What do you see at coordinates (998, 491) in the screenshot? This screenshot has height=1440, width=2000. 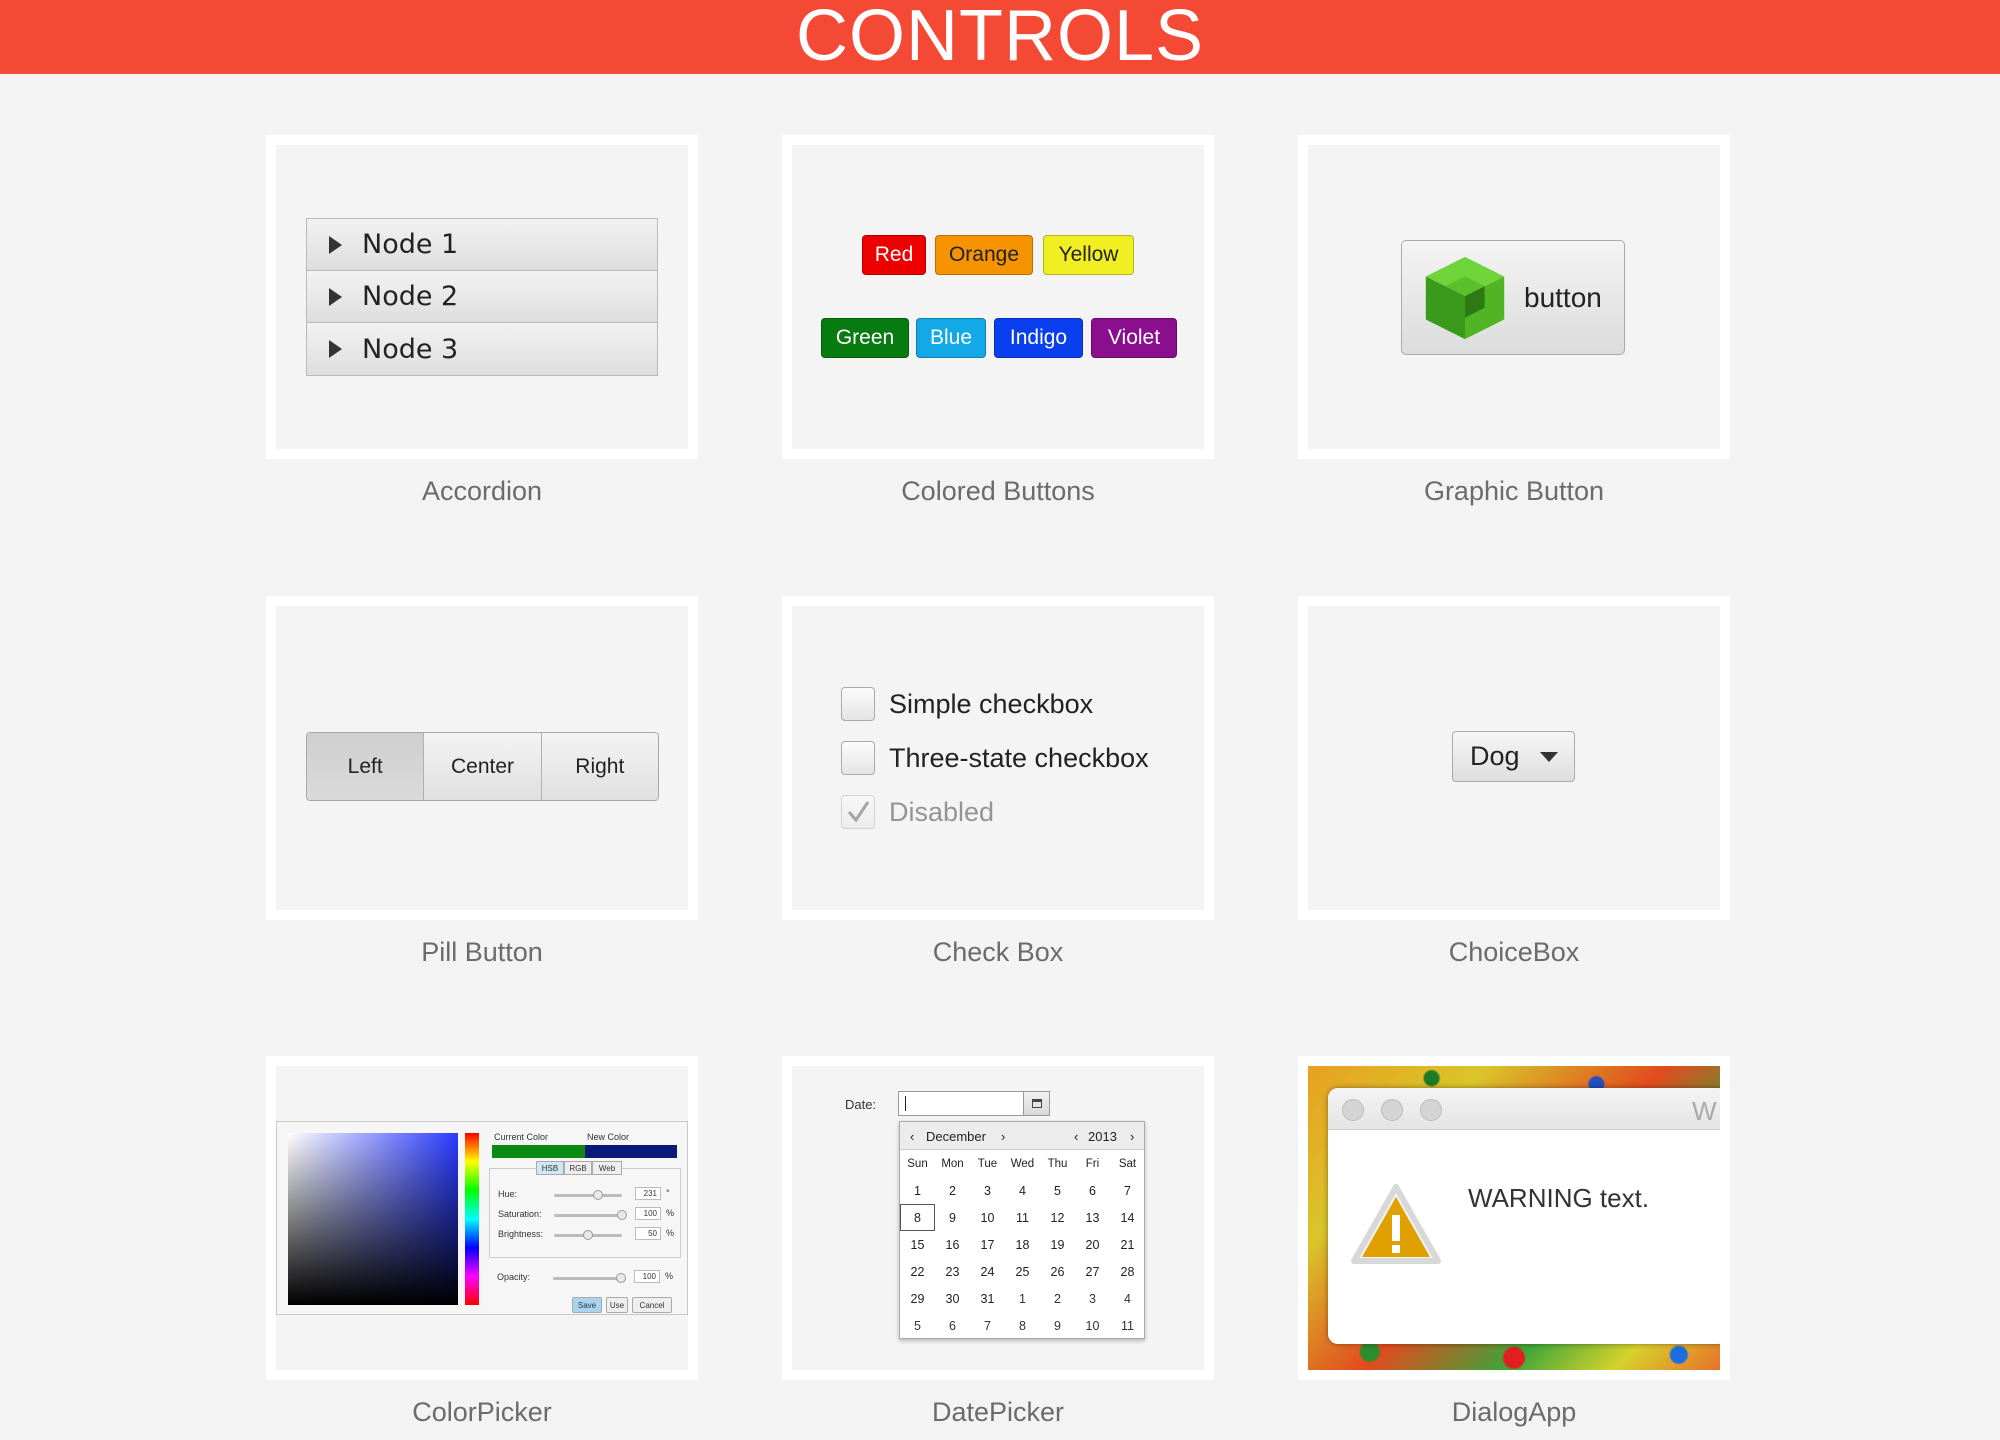 I see `tile-caption-colored-buttons: Colored Buttons` at bounding box center [998, 491].